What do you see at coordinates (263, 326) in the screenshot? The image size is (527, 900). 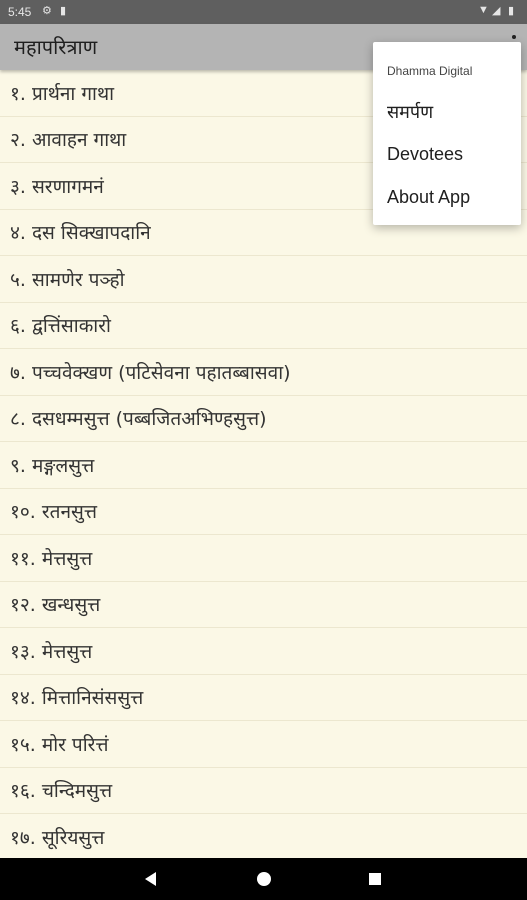 I see `list-item: ६. द्वत्तिंसाकारो` at bounding box center [263, 326].